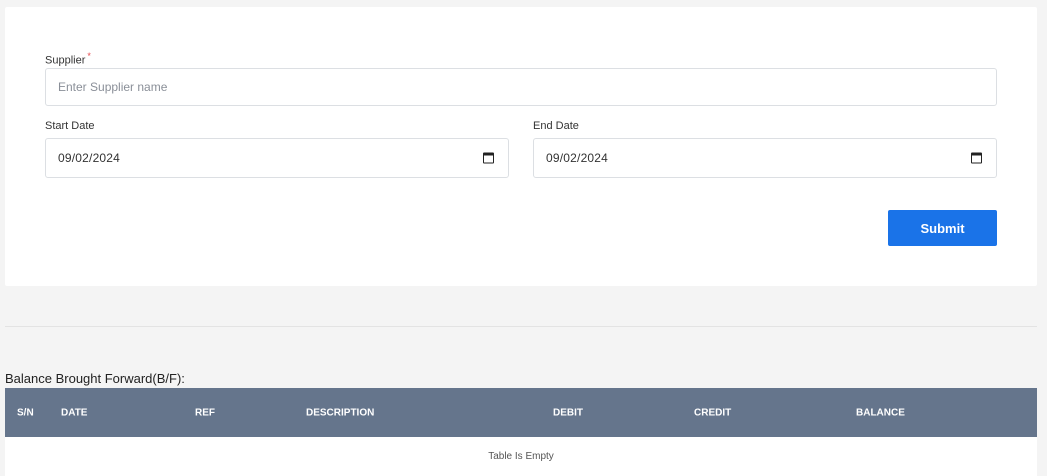  I want to click on section-divider, so click(521, 326).